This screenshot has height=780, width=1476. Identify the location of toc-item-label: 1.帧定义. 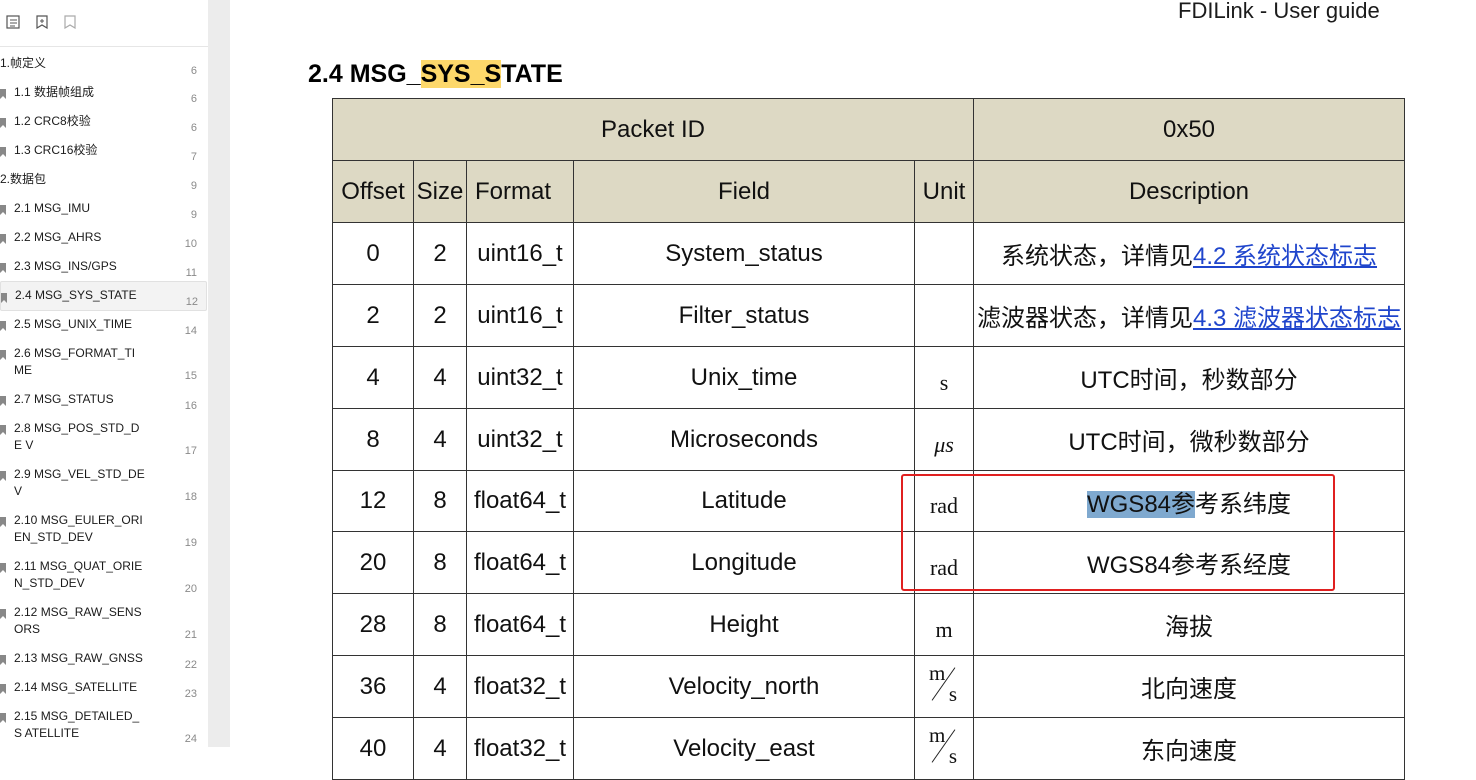
(23, 63).